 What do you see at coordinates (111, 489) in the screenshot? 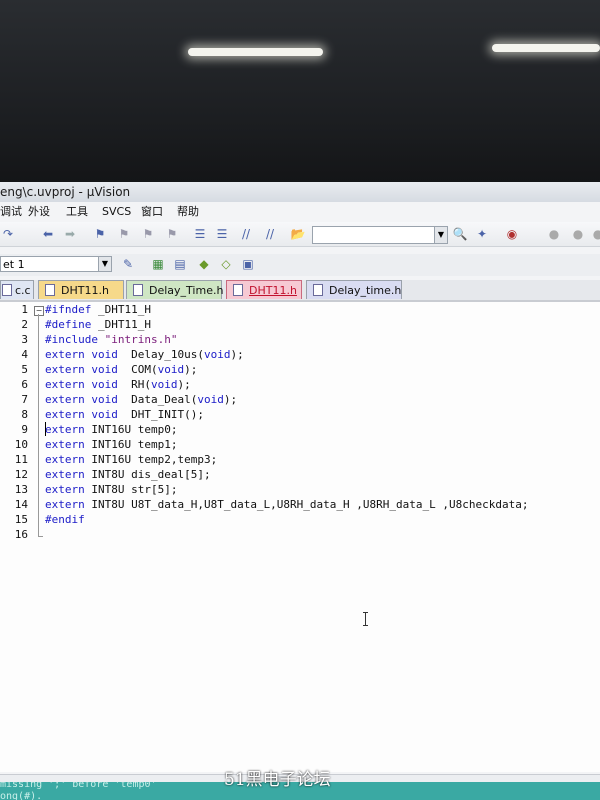
I see `code-text: extern INT8U str[5];` at bounding box center [111, 489].